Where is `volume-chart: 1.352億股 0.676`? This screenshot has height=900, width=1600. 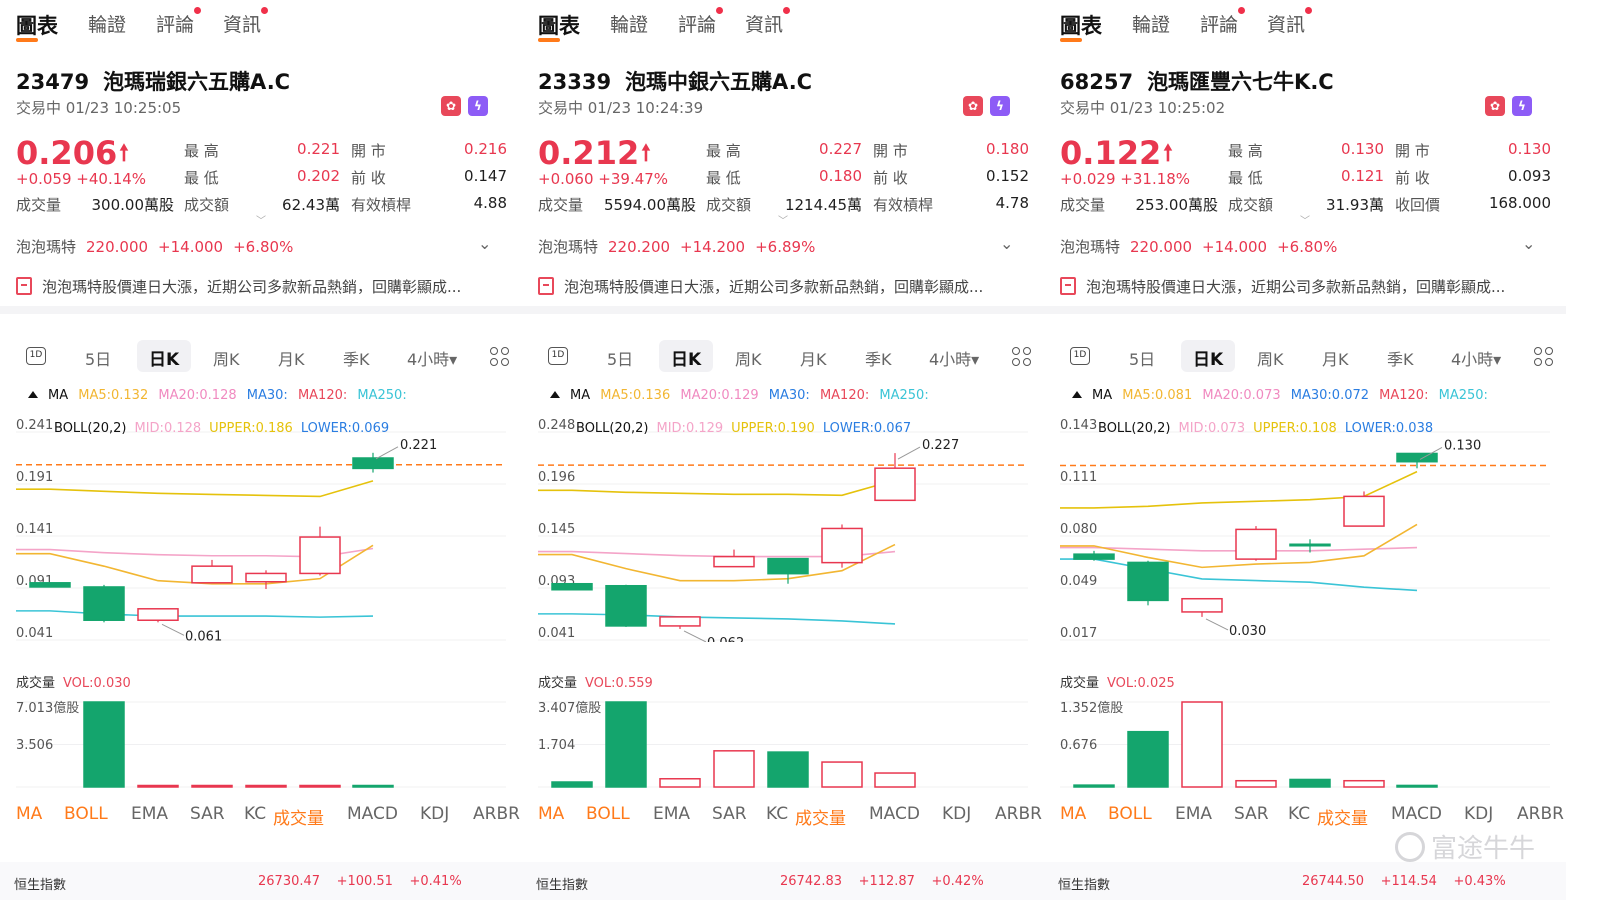 volume-chart: 1.352億股 0.676 is located at coordinates (1305, 740).